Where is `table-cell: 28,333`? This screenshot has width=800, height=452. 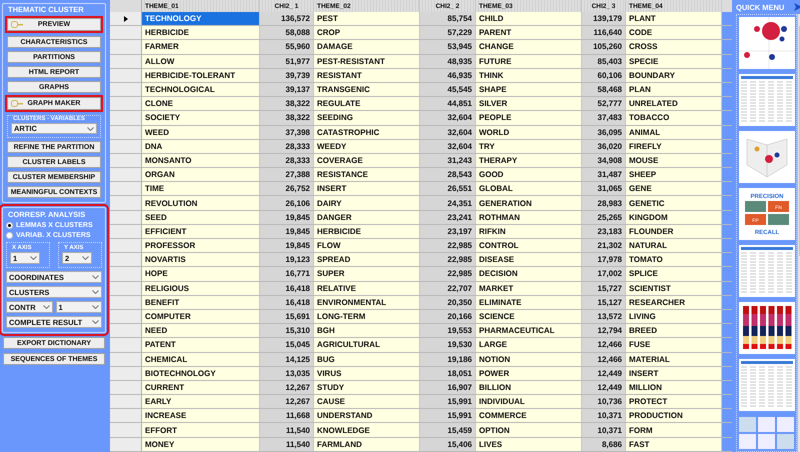 table-cell: 28,333 is located at coordinates (287, 161).